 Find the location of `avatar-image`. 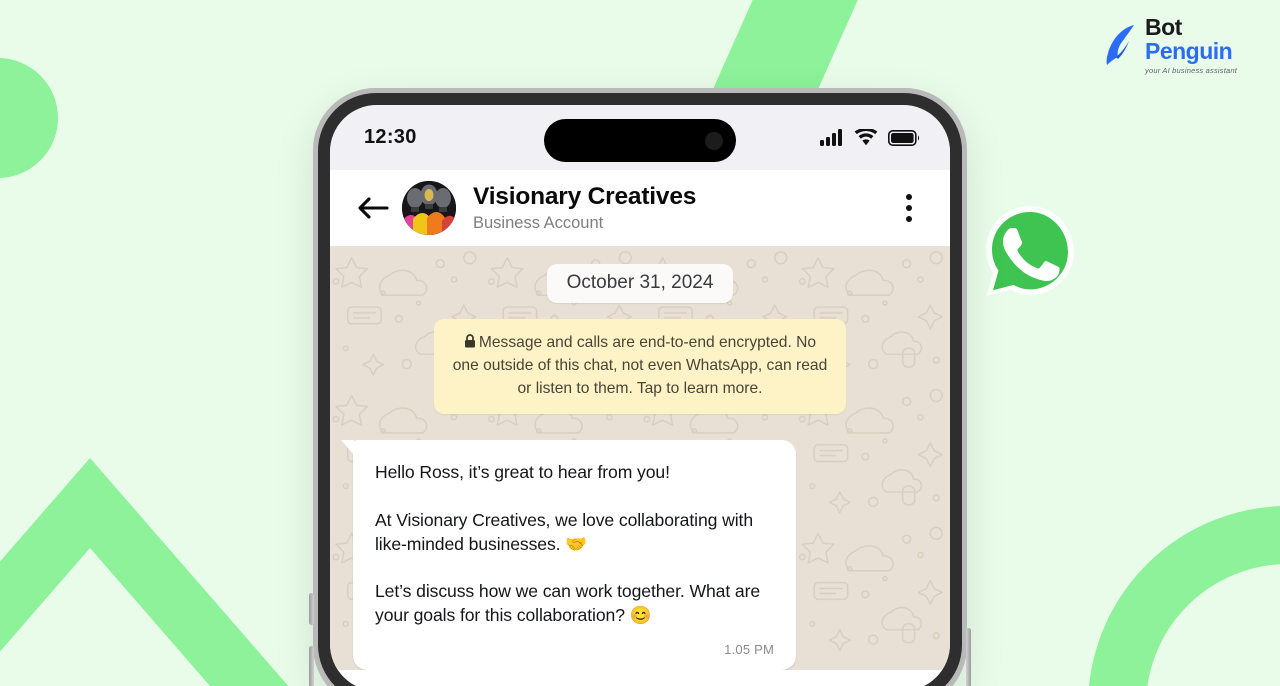

avatar-image is located at coordinates (429, 208).